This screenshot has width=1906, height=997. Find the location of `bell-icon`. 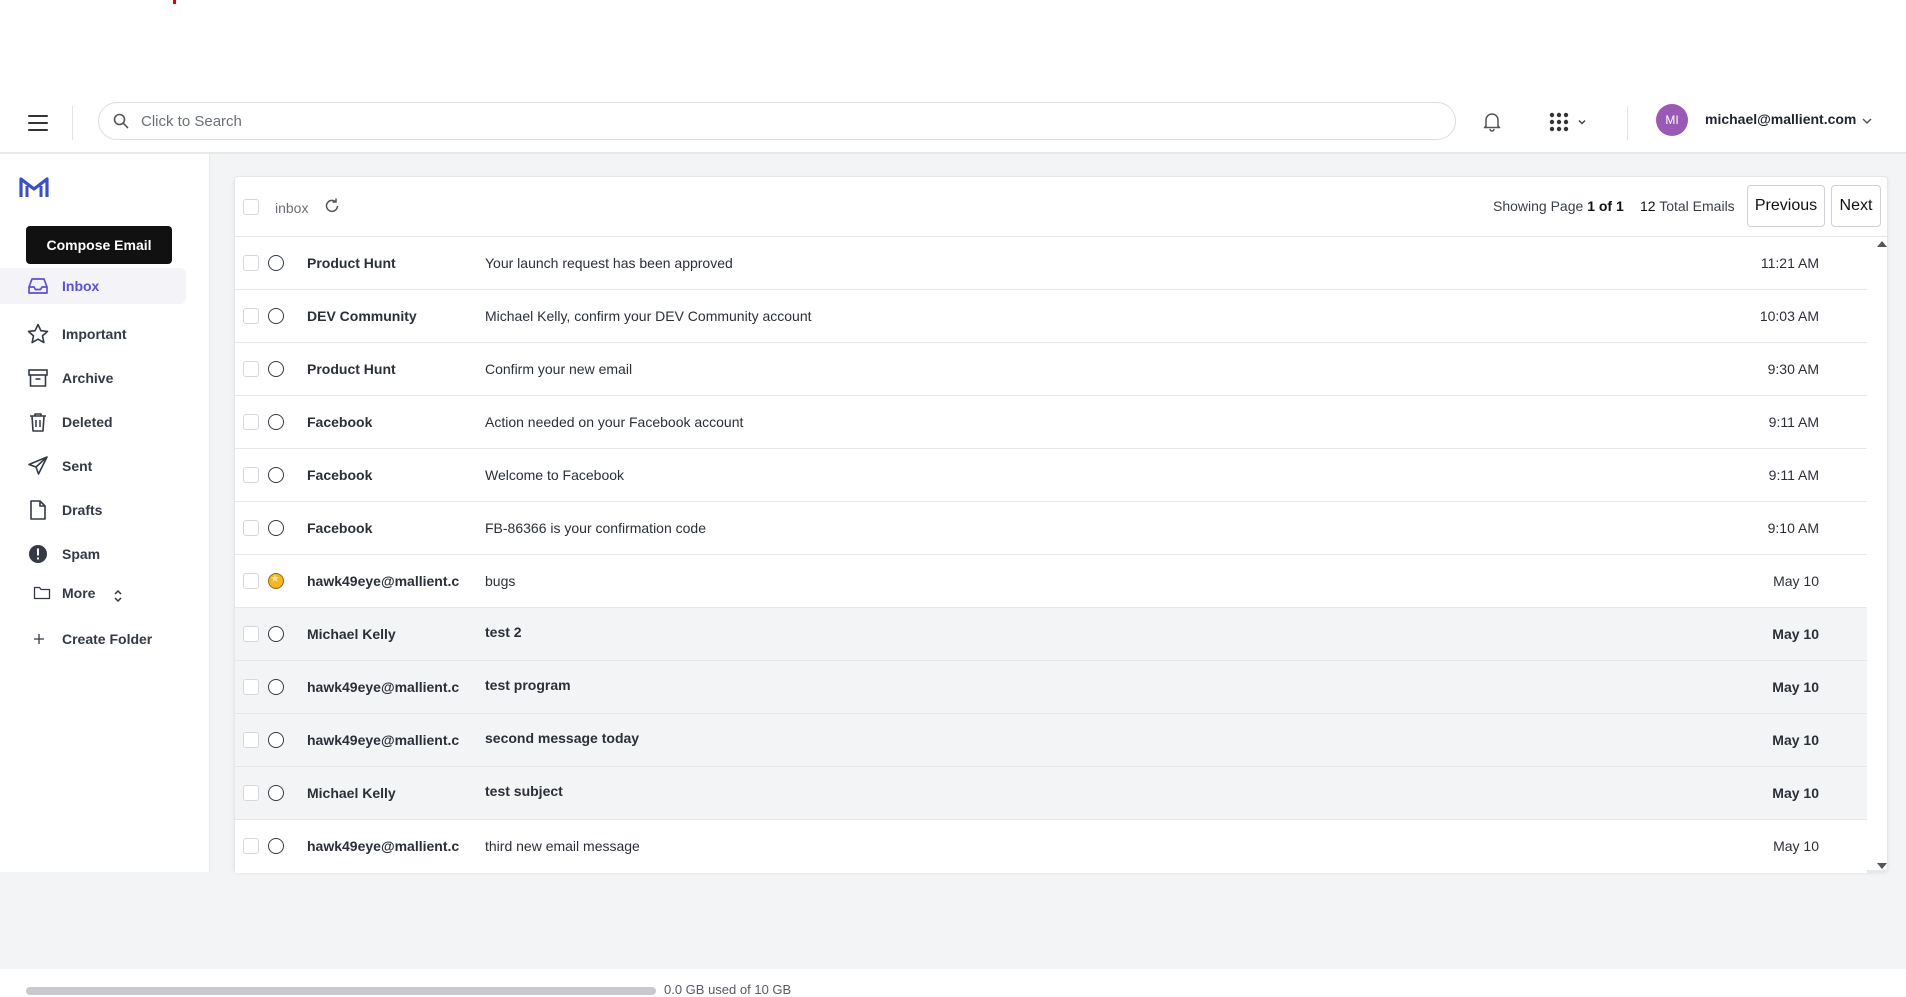

bell-icon is located at coordinates (1492, 121).